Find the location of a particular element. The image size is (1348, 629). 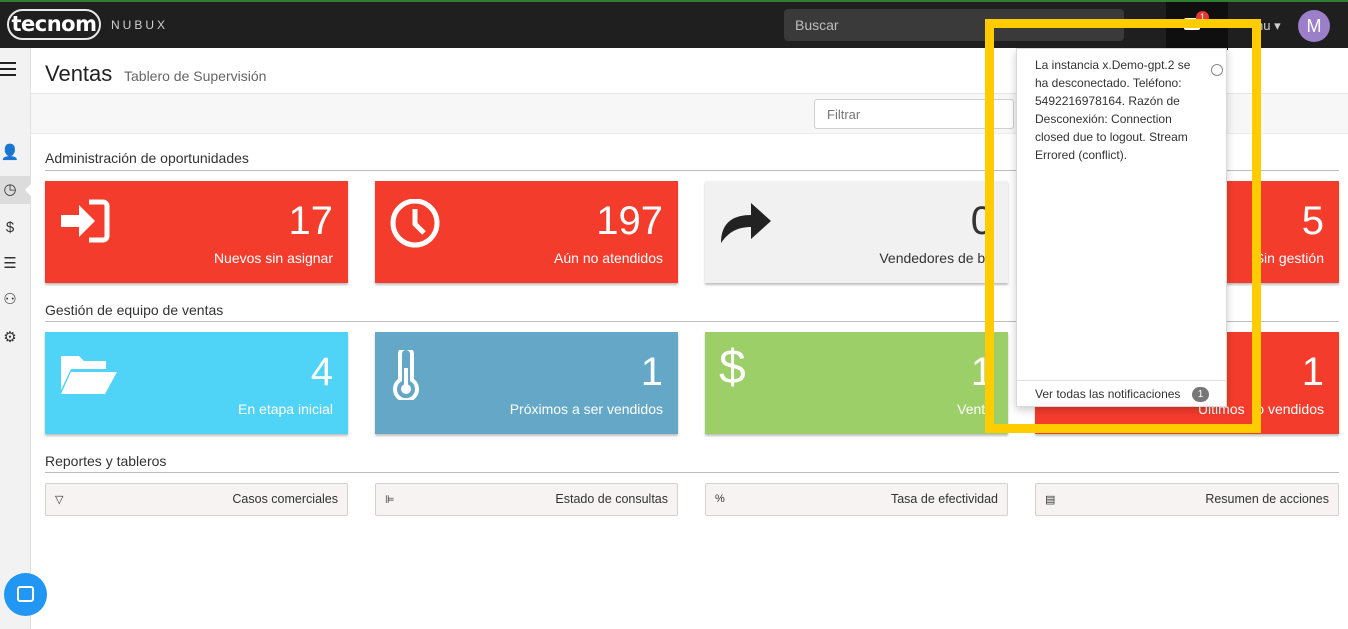

sidebar: 👤 ◷ $ ☰ ⚇ ⚙ is located at coordinates (16, 338).